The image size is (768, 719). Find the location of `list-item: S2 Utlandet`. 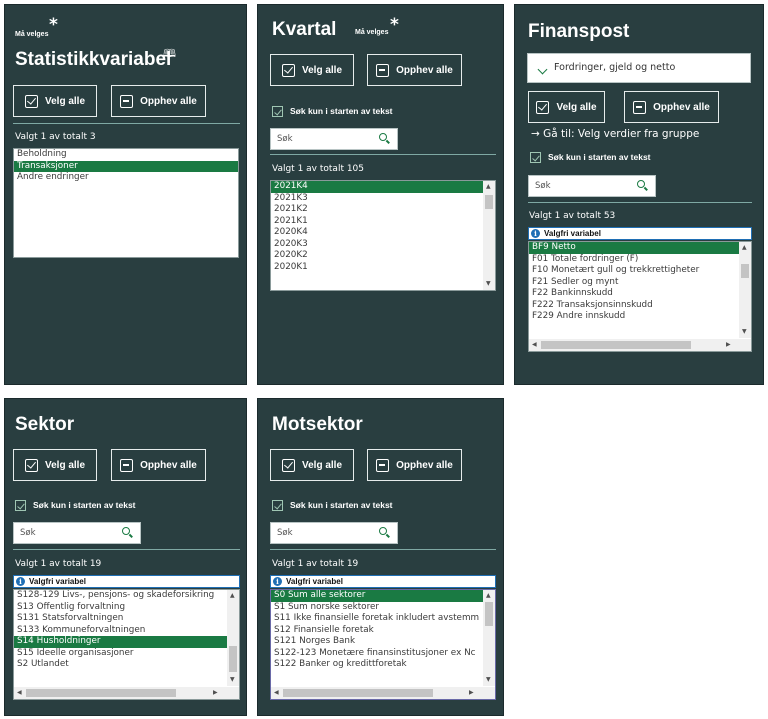

list-item: S2 Utlandet is located at coordinates (126, 665).